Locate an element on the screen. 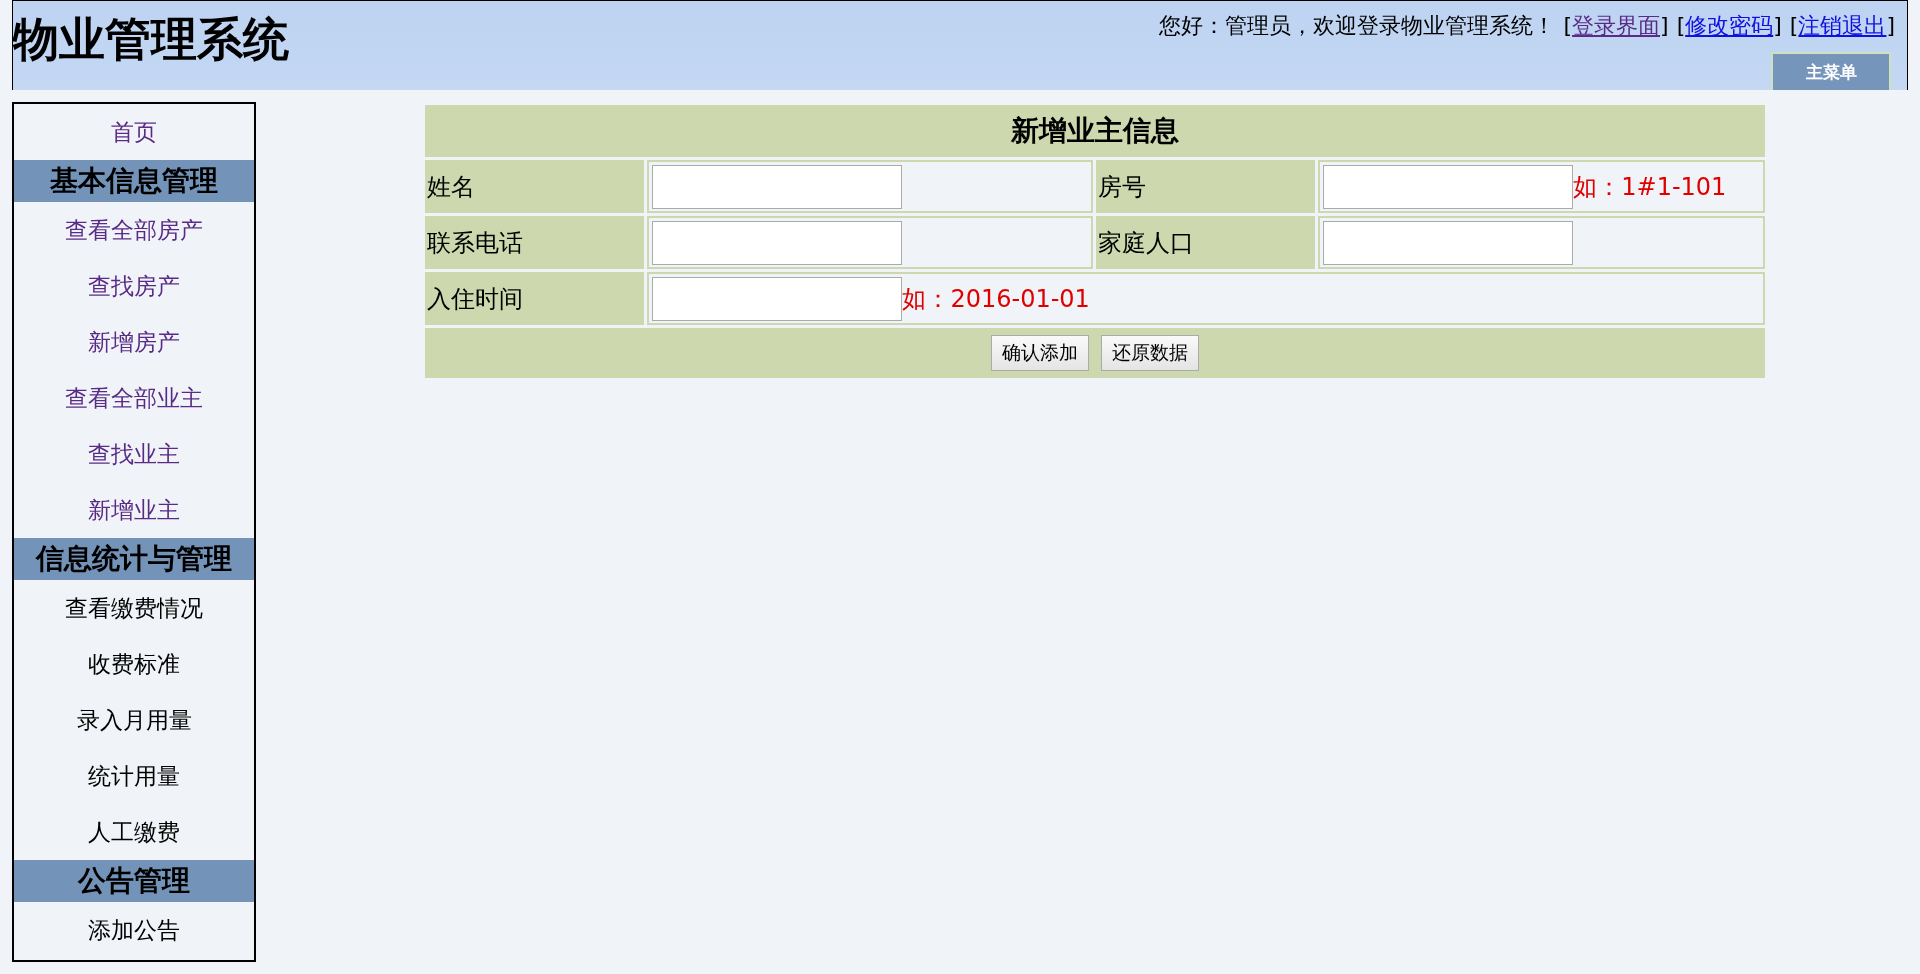 The image size is (1920, 974). menu-section-heading: 信息统计与管理 is located at coordinates (134, 559).